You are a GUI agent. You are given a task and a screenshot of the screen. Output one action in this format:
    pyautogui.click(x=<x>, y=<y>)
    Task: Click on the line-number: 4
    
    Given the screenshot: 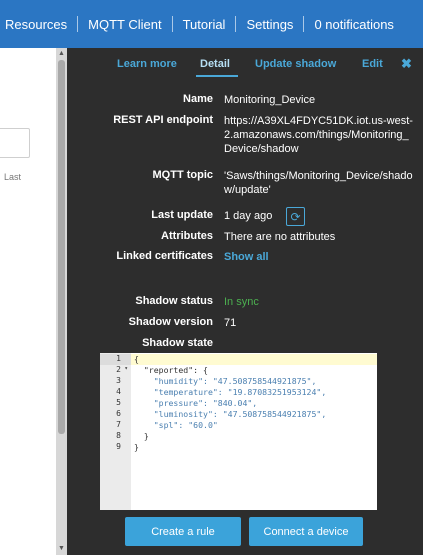 What is the action you would take?
    pyautogui.click(x=118, y=391)
    